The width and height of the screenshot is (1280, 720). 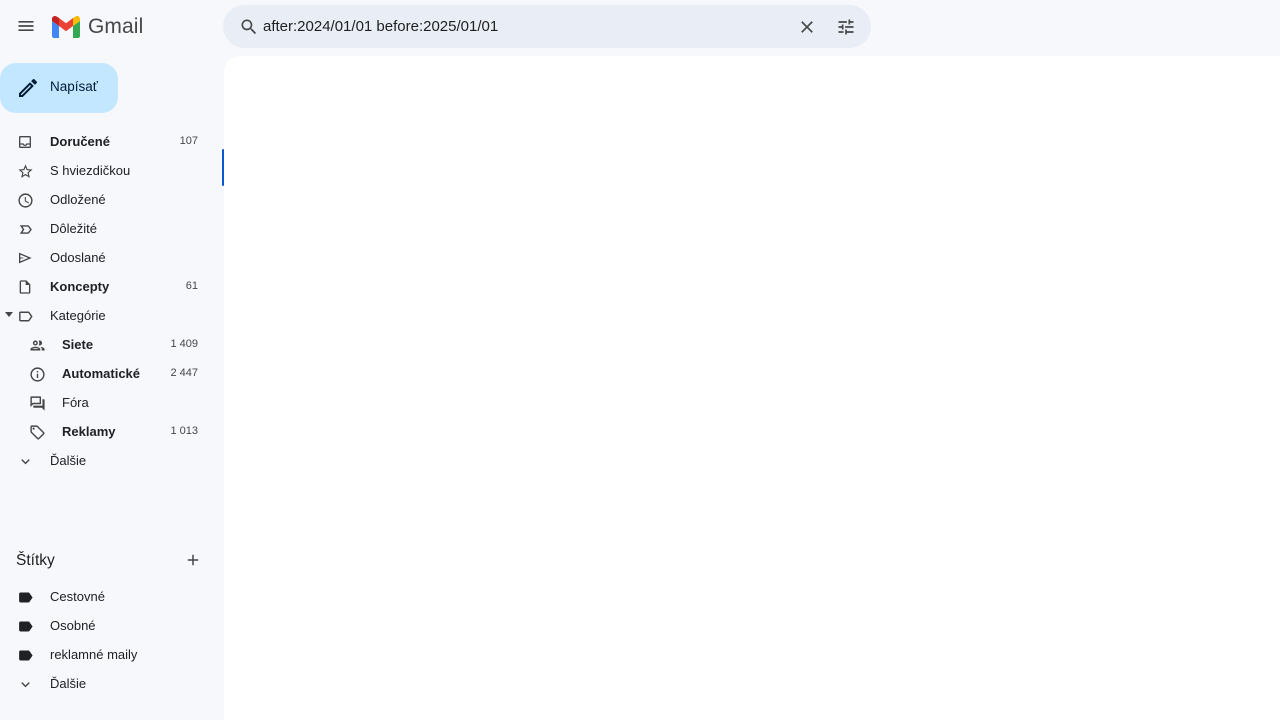 I want to click on important-icon, so click(x=25, y=229).